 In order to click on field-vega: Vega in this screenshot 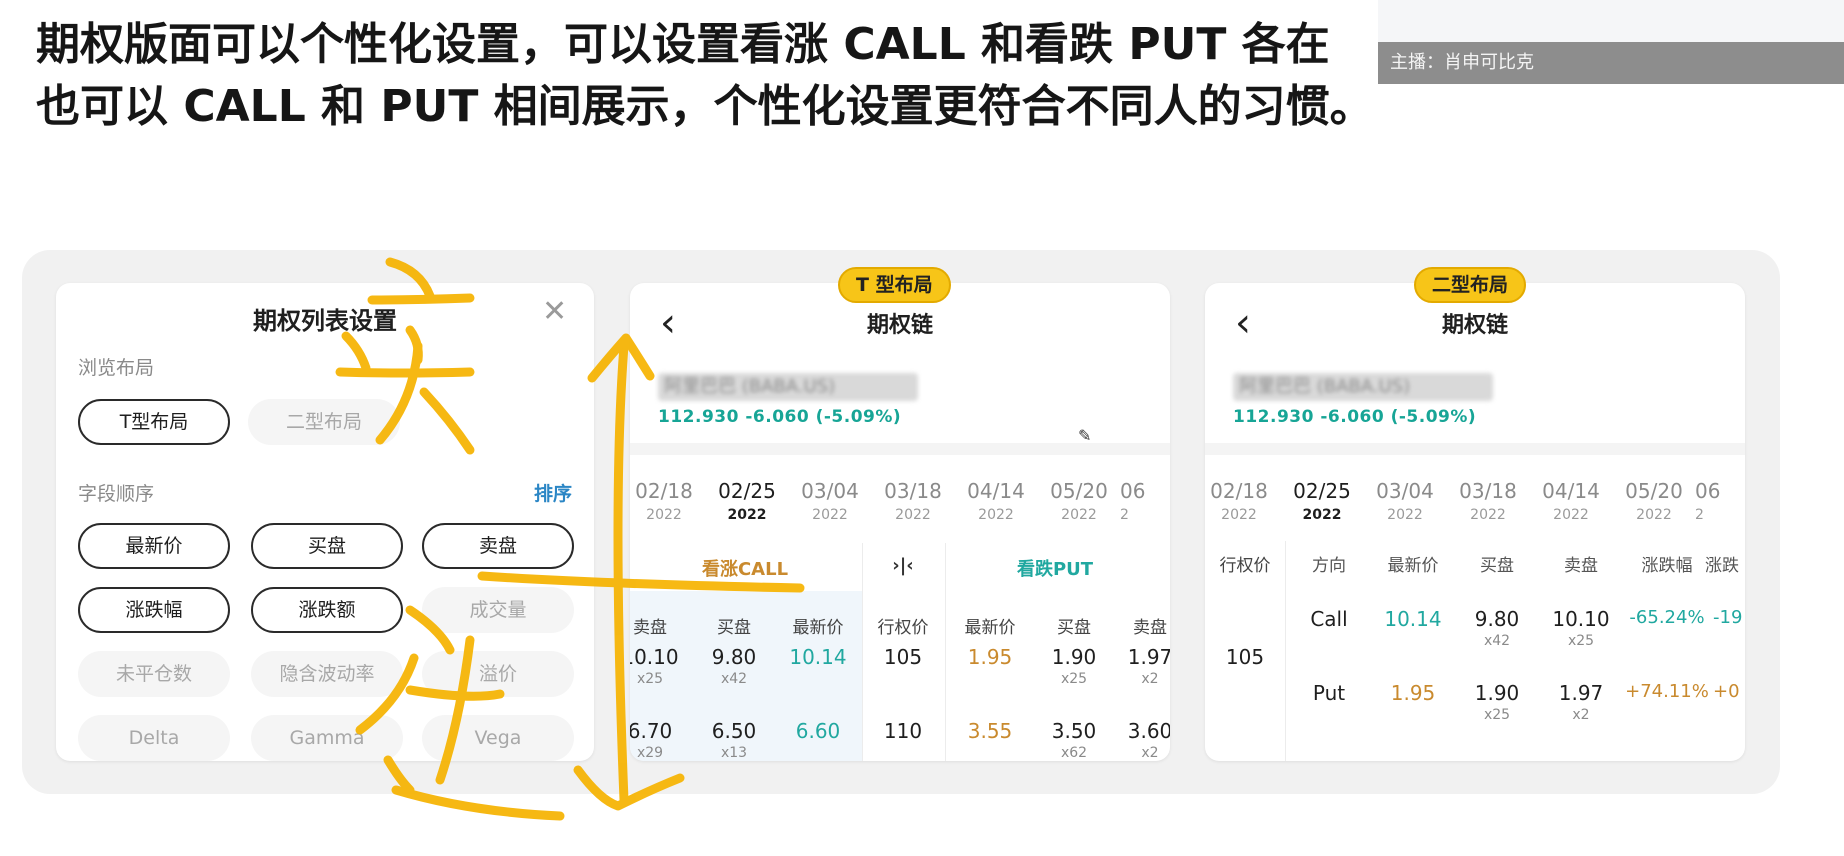, I will do `click(498, 738)`.